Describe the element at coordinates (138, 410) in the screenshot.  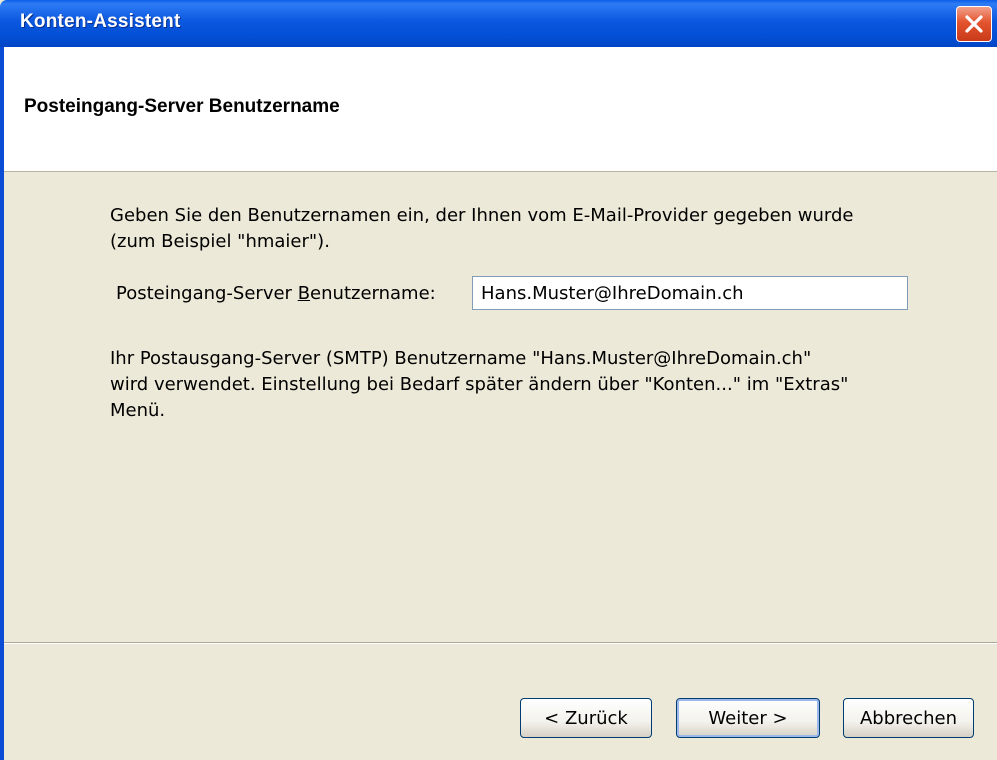
I see `info-line-3: Menü.` at that location.